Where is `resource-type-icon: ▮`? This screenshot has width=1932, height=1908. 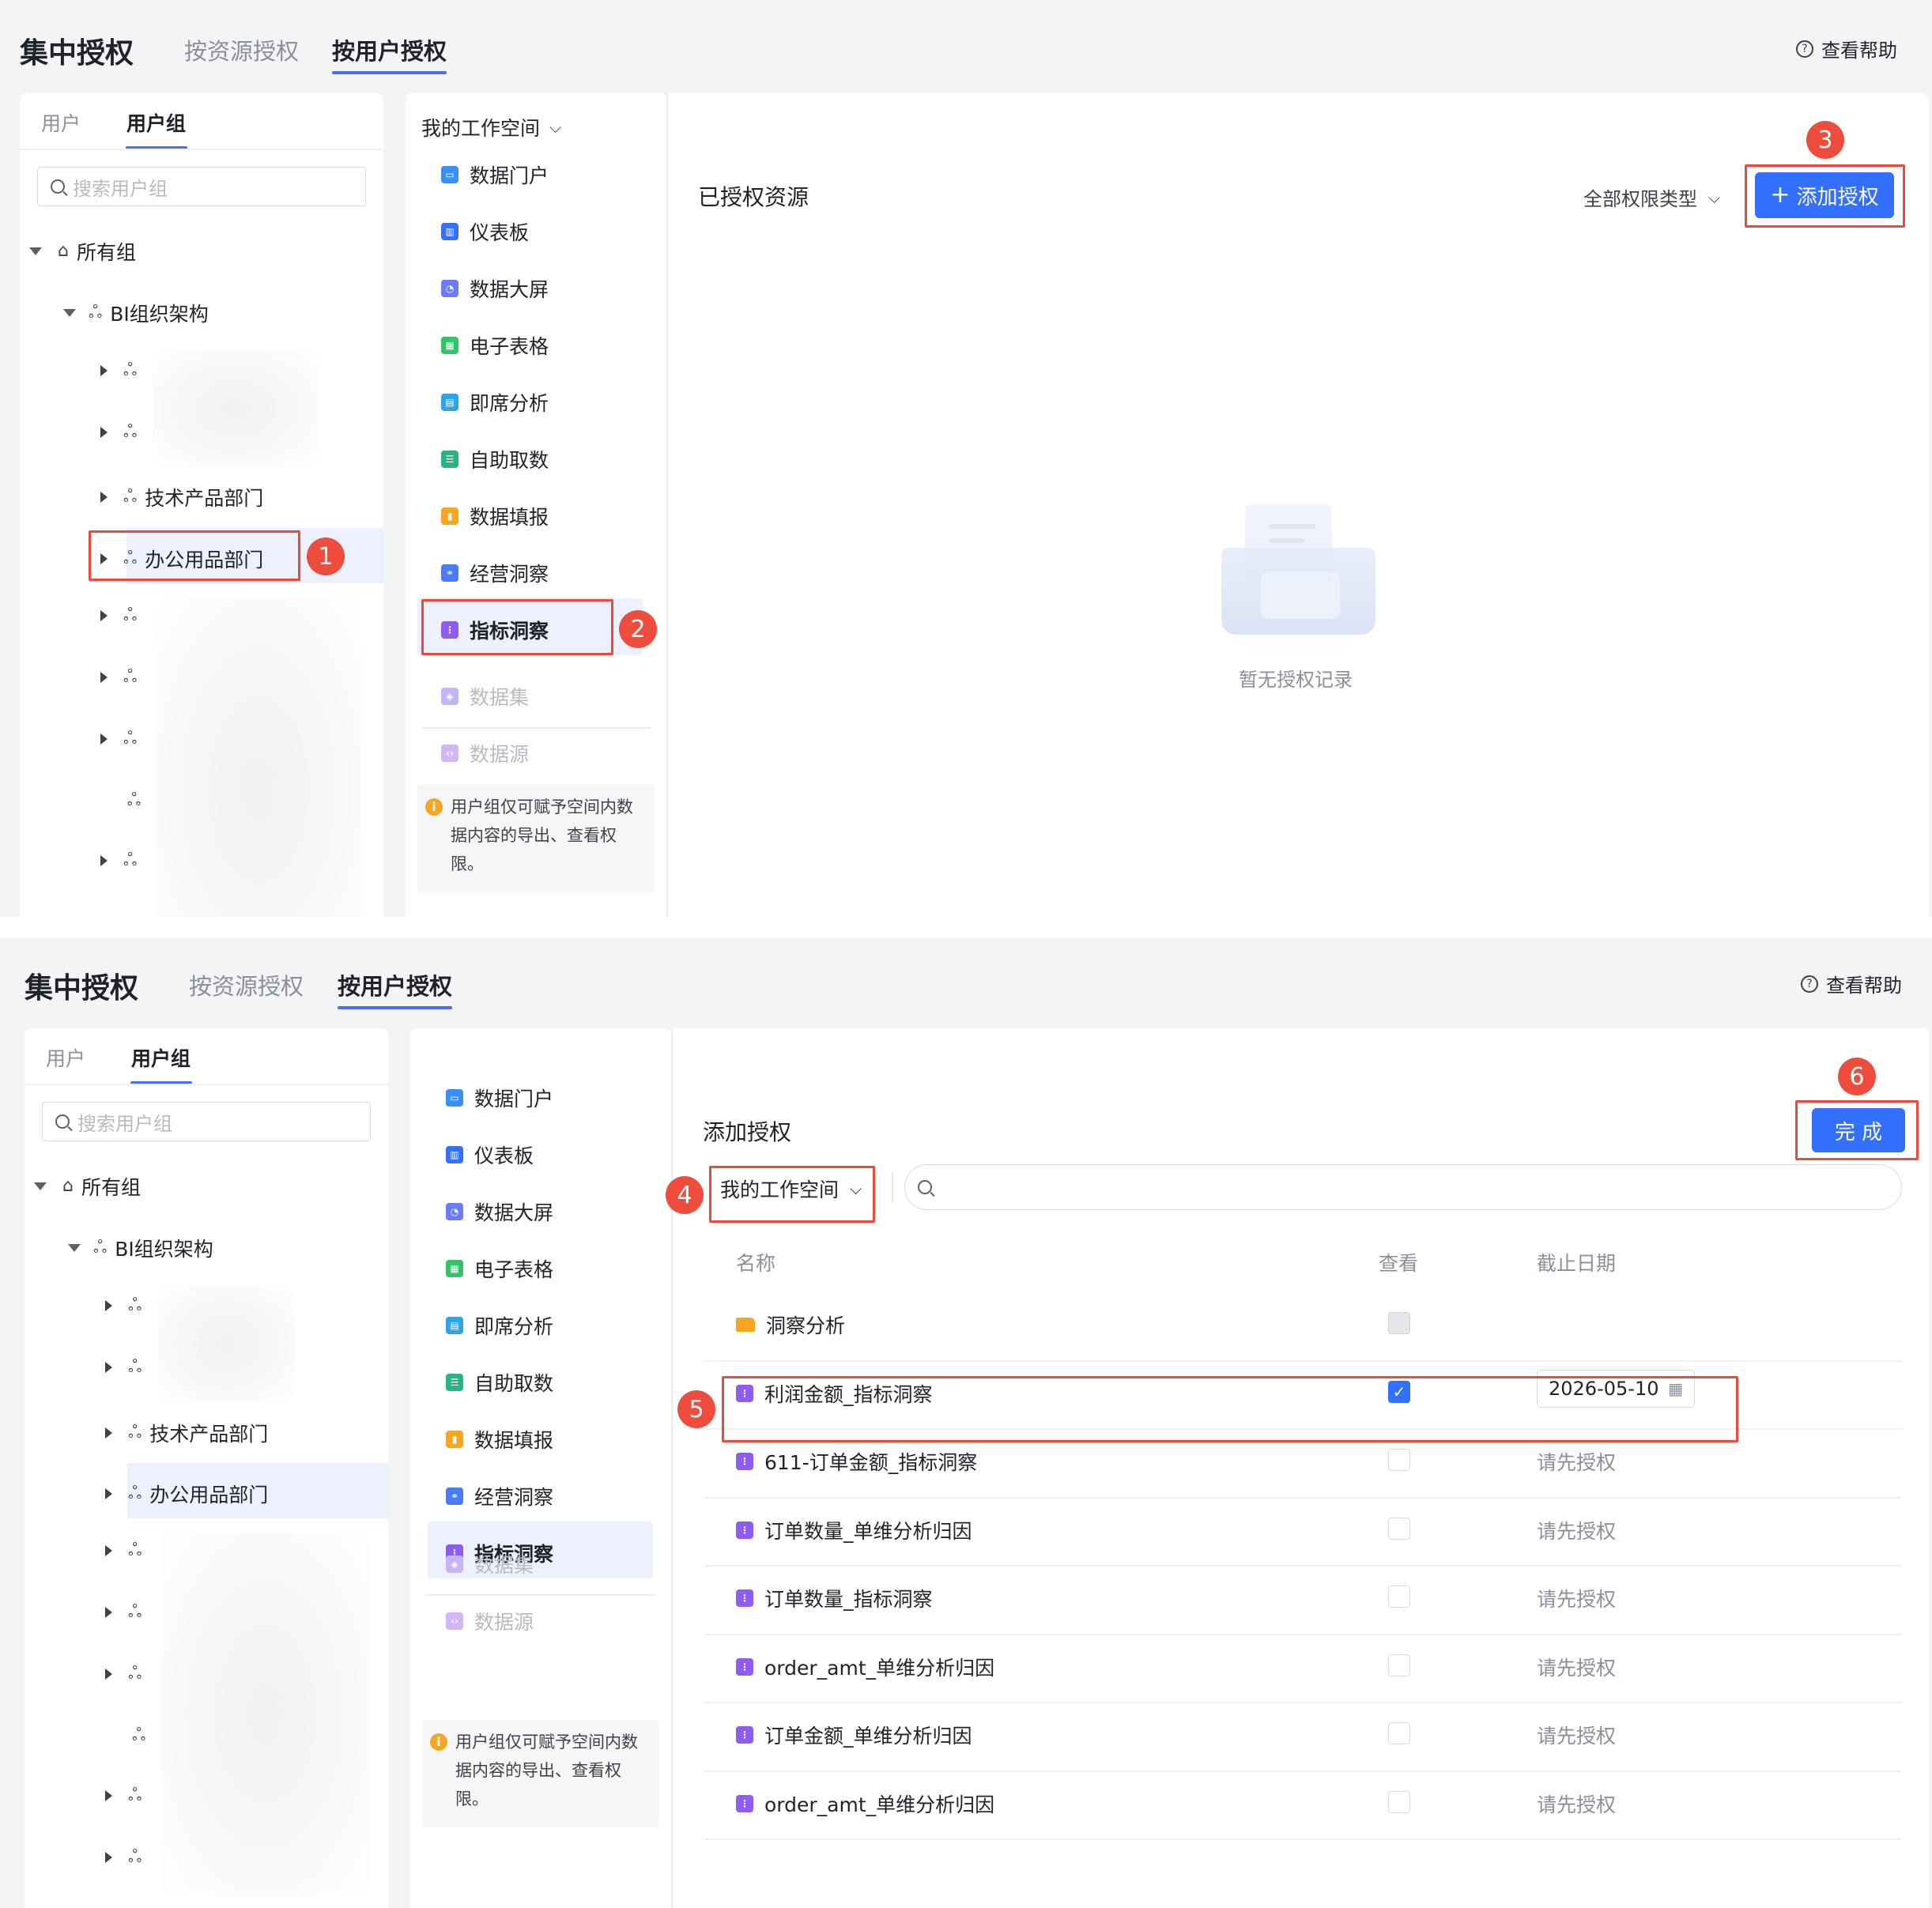 resource-type-icon: ▮ is located at coordinates (449, 516).